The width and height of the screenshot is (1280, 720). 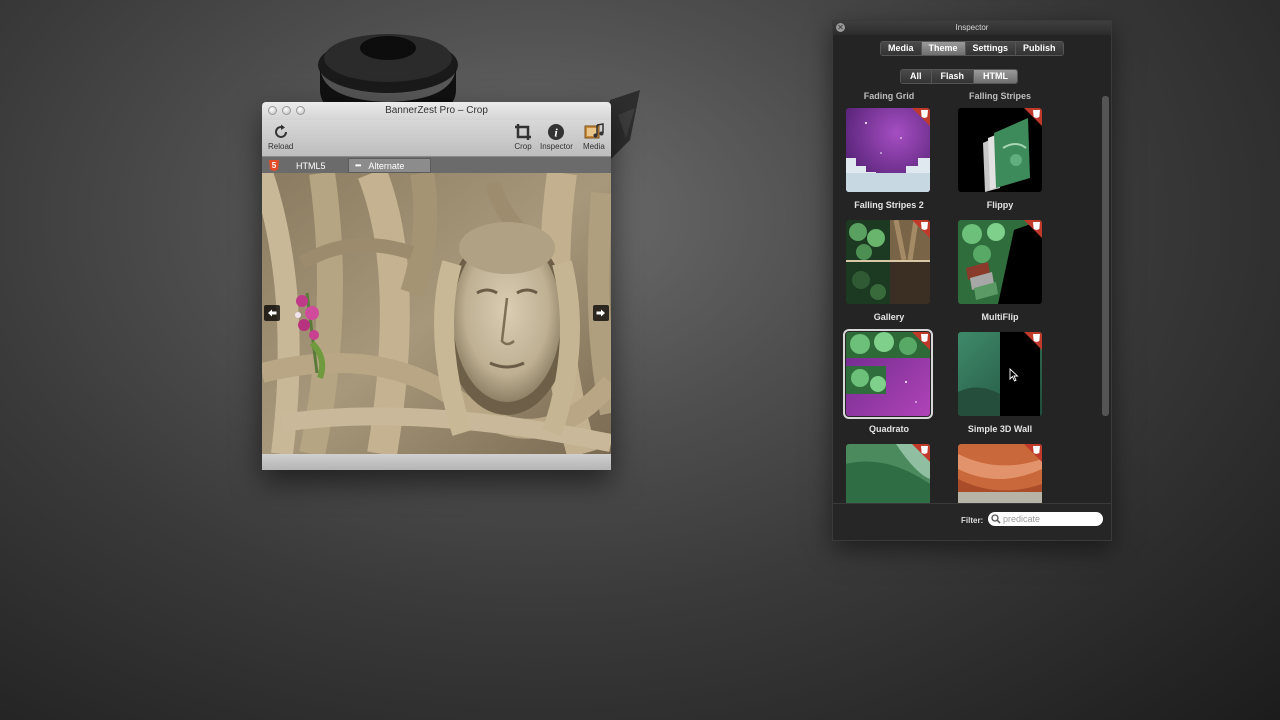 What do you see at coordinates (889, 96) in the screenshot?
I see `theme-label-cut-1: Fading Grid` at bounding box center [889, 96].